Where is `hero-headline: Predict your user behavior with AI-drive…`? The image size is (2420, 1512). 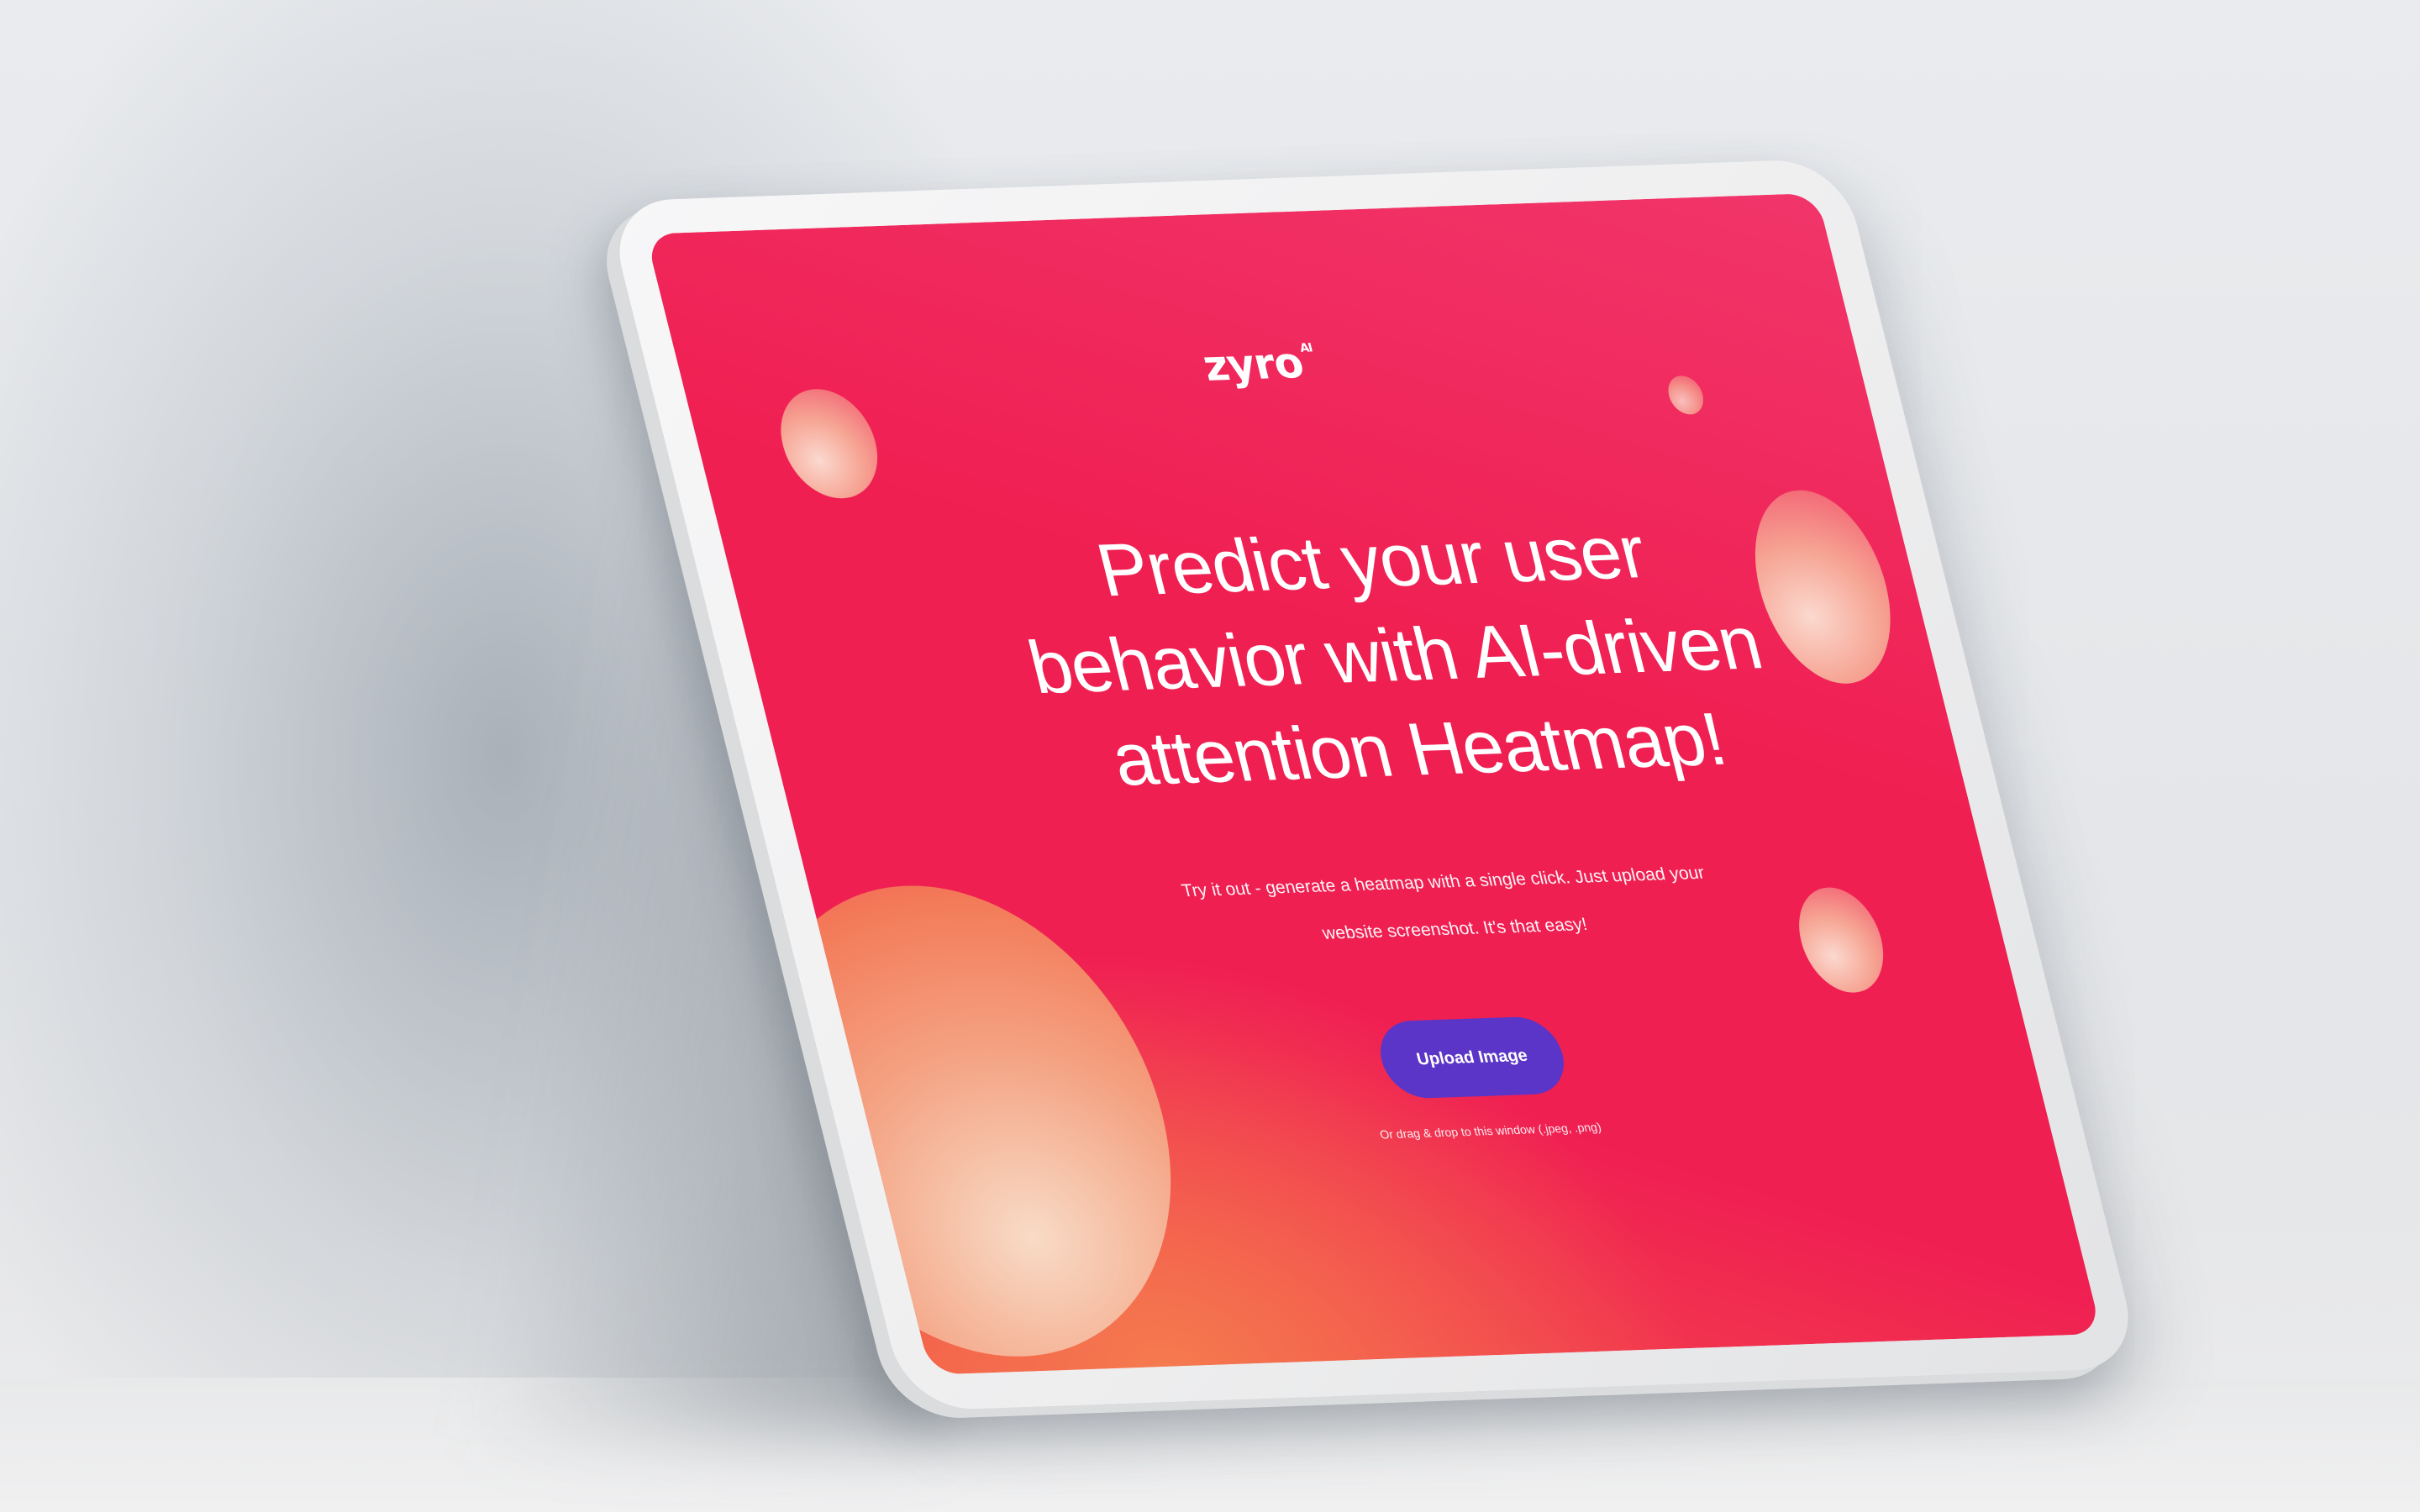 hero-headline: Predict your user behavior with AI-drive… is located at coordinates (1394, 655).